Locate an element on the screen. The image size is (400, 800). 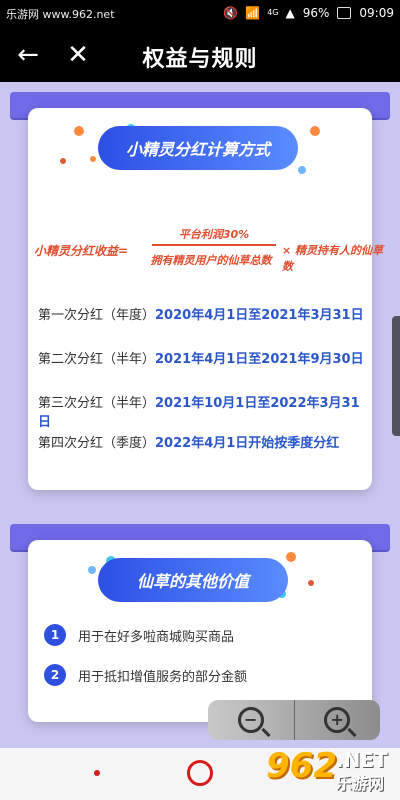
zoom-out-icon: − is located at coordinates (250, 720).